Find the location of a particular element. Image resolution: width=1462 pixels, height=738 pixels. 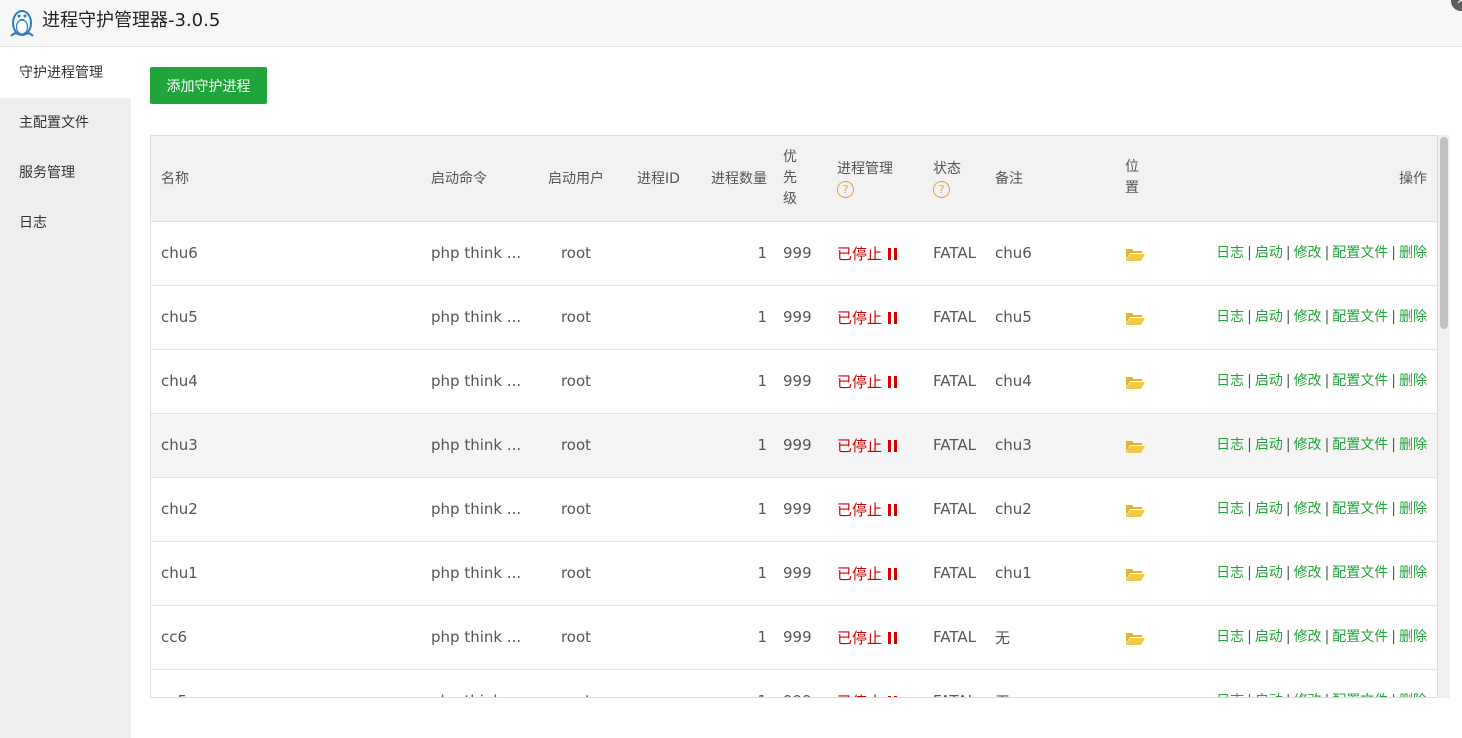

sidebar-item-main-config: 主配置文件 is located at coordinates (65, 123).